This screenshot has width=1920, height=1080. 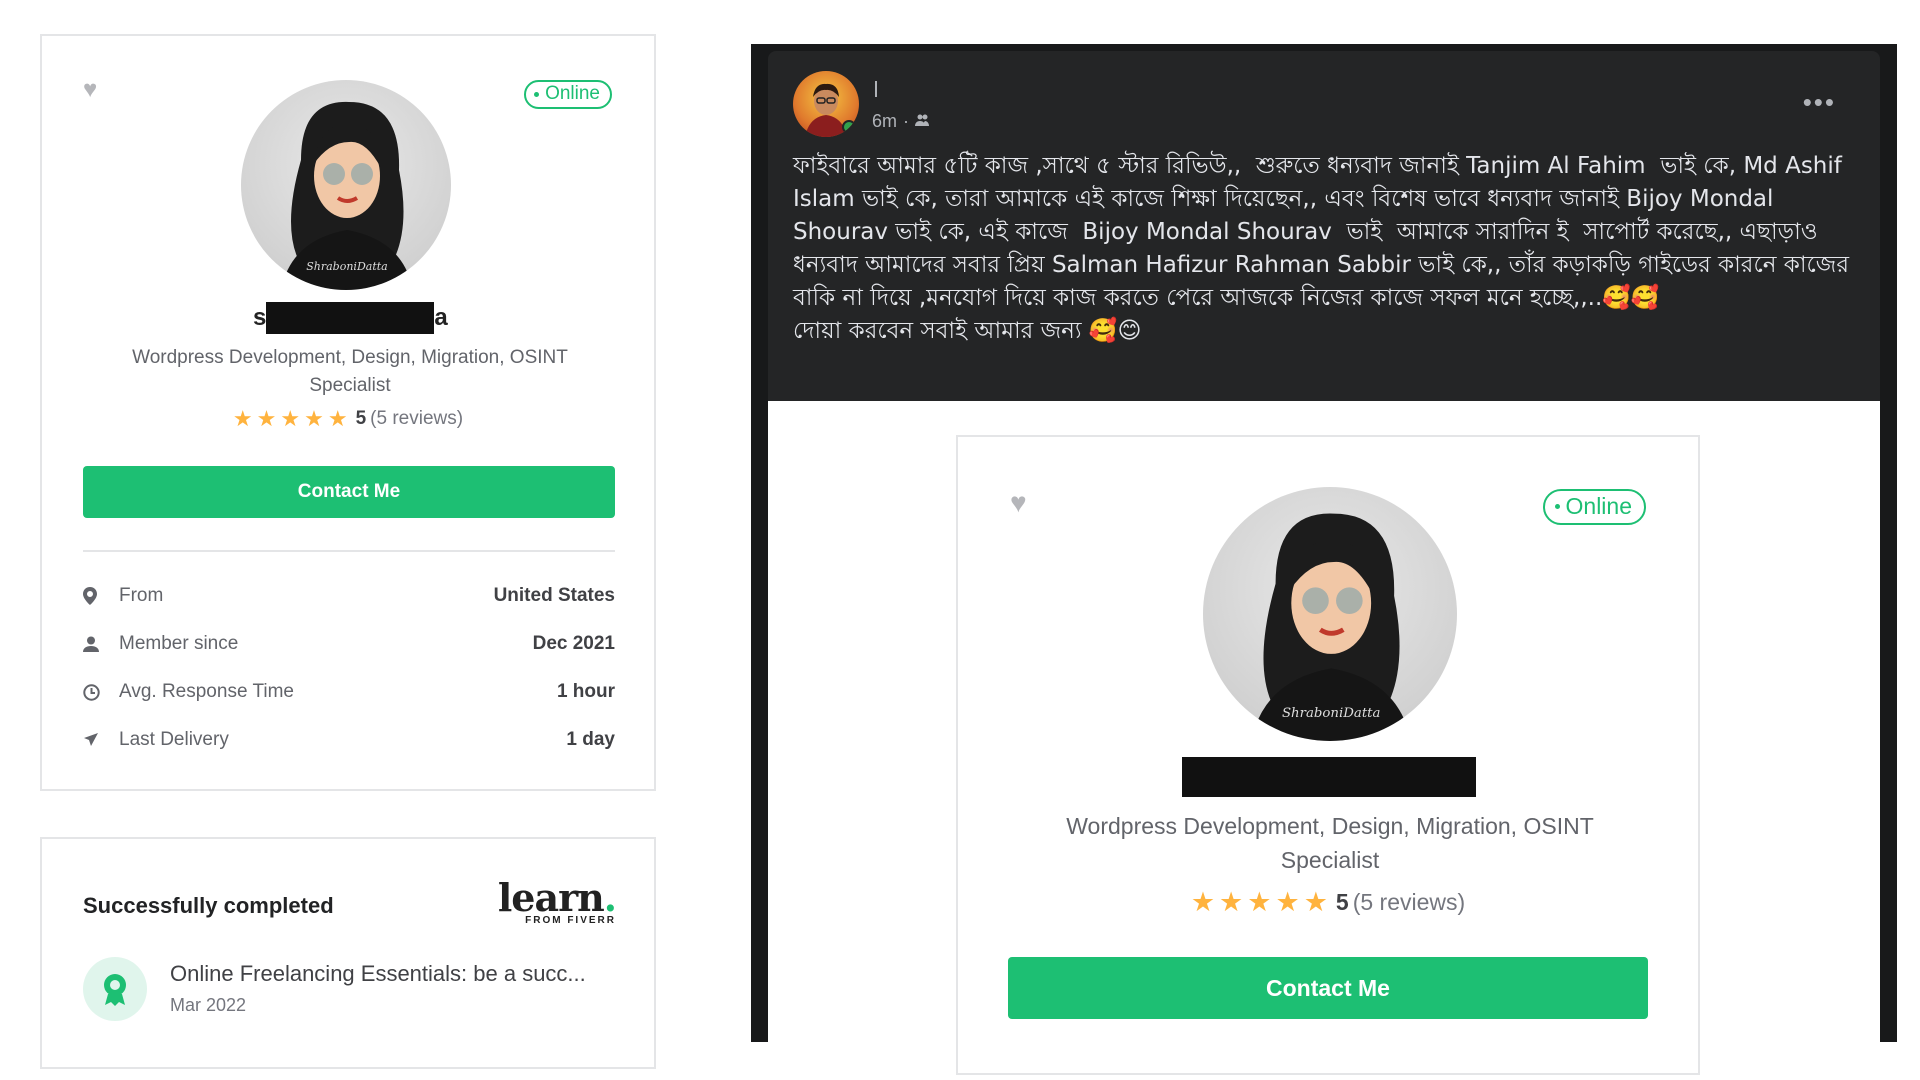 What do you see at coordinates (901, 121) in the screenshot?
I see `post-meta: 6m ·` at bounding box center [901, 121].